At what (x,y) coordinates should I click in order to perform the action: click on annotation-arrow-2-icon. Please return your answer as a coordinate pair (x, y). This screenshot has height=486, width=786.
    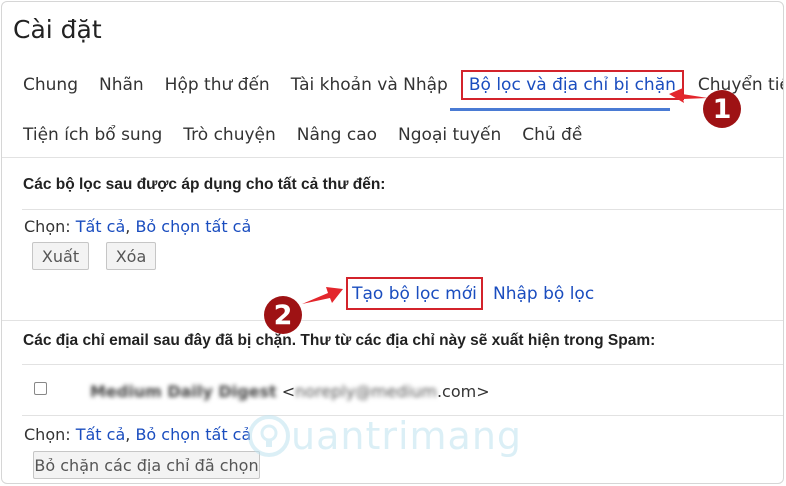
    Looking at the image, I should click on (322, 295).